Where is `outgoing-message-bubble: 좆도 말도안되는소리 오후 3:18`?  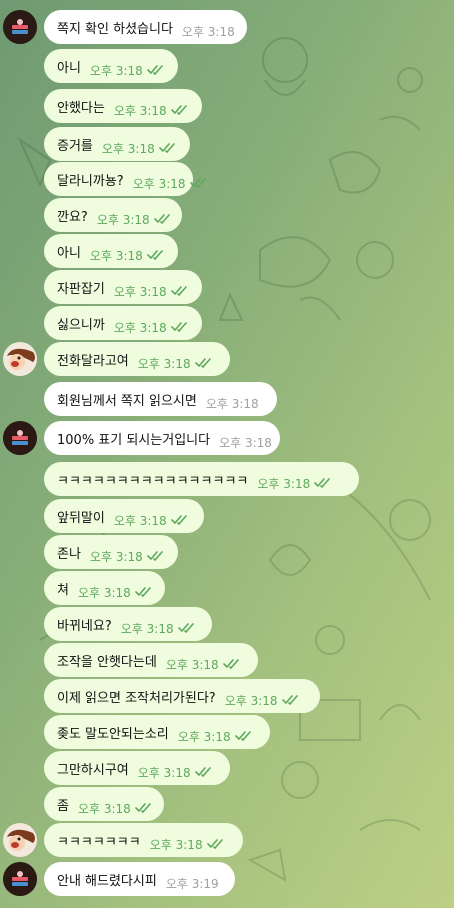
outgoing-message-bubble: 좆도 말도안되는소리 오후 3:18 is located at coordinates (157, 732).